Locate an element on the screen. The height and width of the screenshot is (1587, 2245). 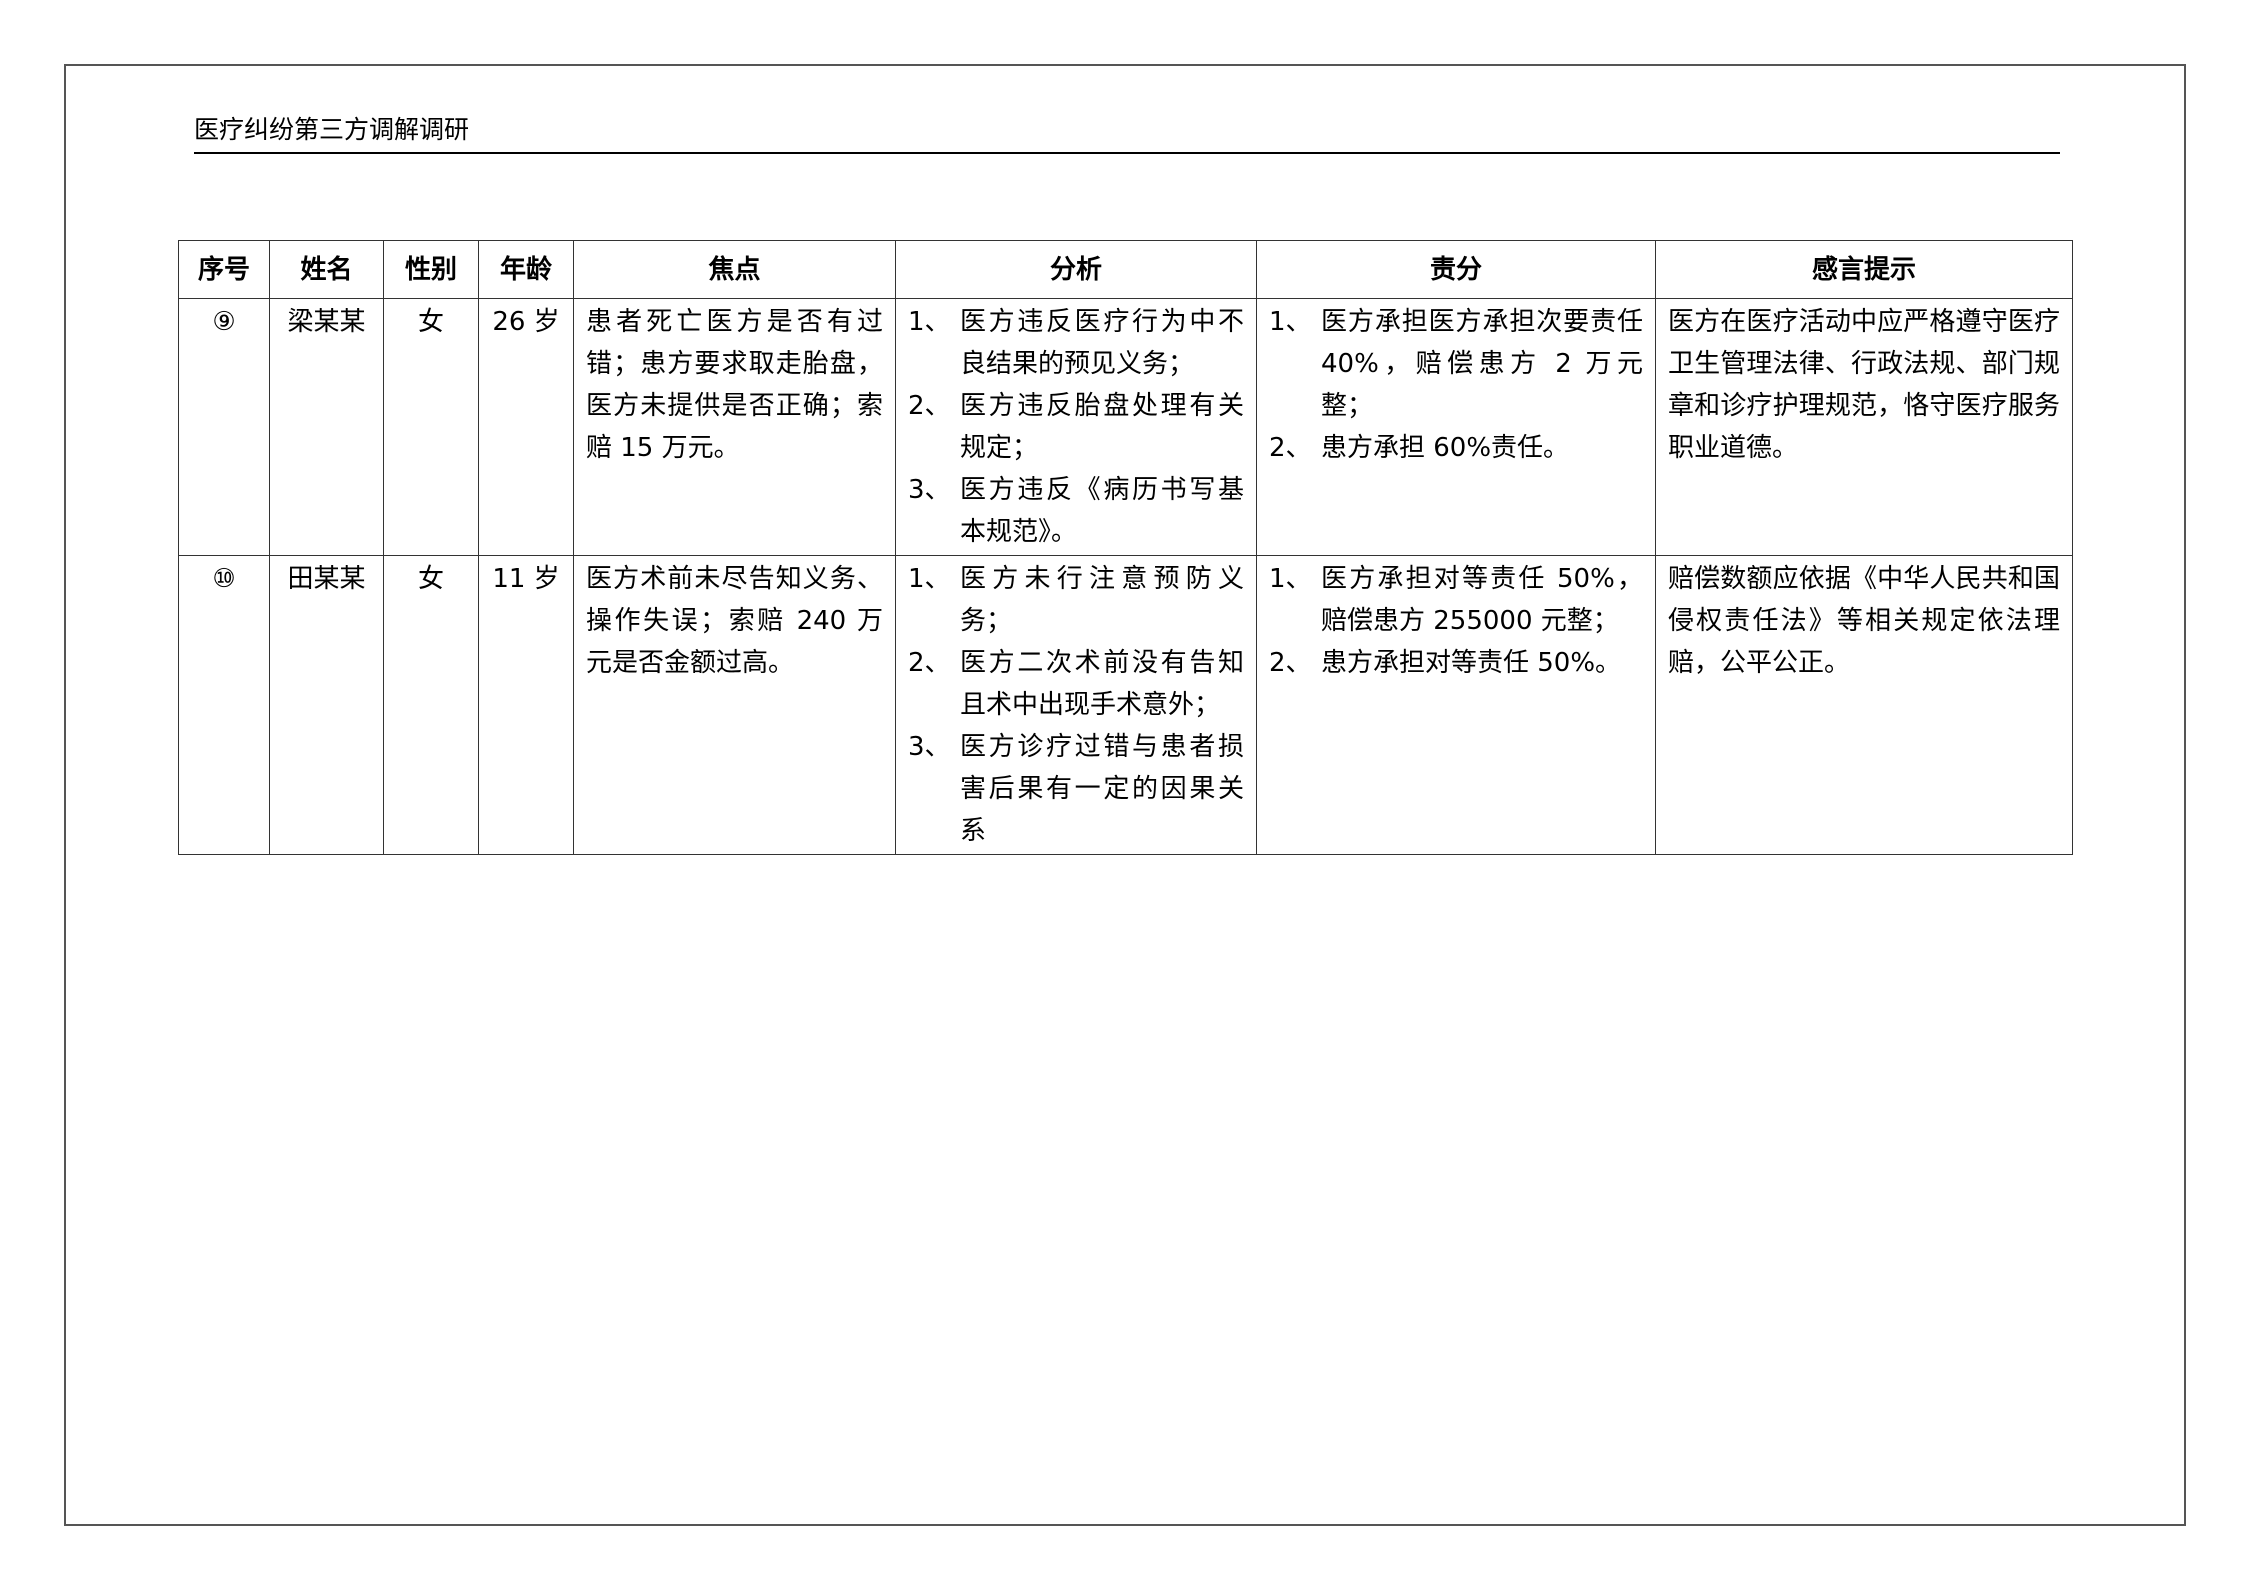
table-header-row: 序号 姓名 性别 年龄 焦点 分析 责分 感言提示 is located at coordinates (1125, 269).